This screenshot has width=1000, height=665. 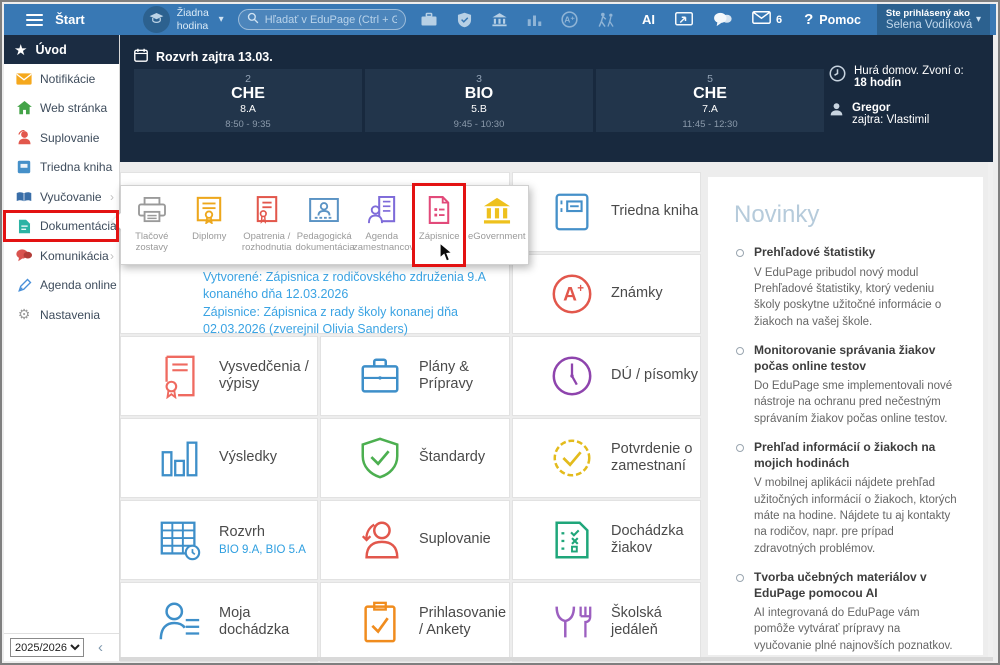 What do you see at coordinates (76, 167) in the screenshot?
I see `sidebar-item-label: Triedna kniha` at bounding box center [76, 167].